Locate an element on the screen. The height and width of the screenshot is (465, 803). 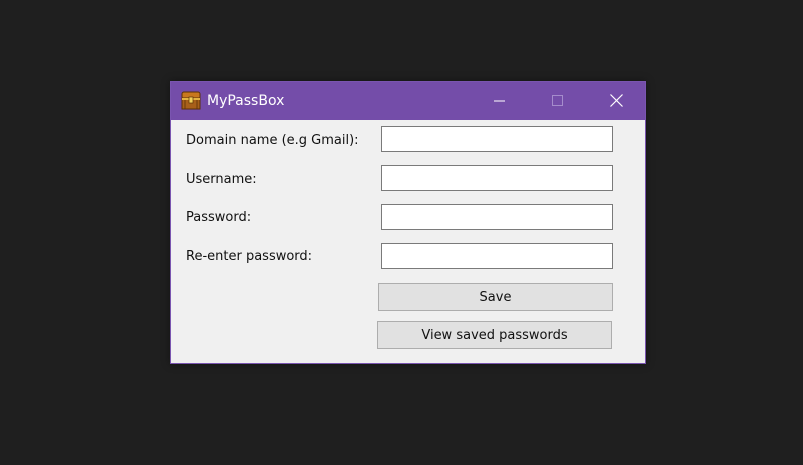
password-input is located at coordinates (497, 217).